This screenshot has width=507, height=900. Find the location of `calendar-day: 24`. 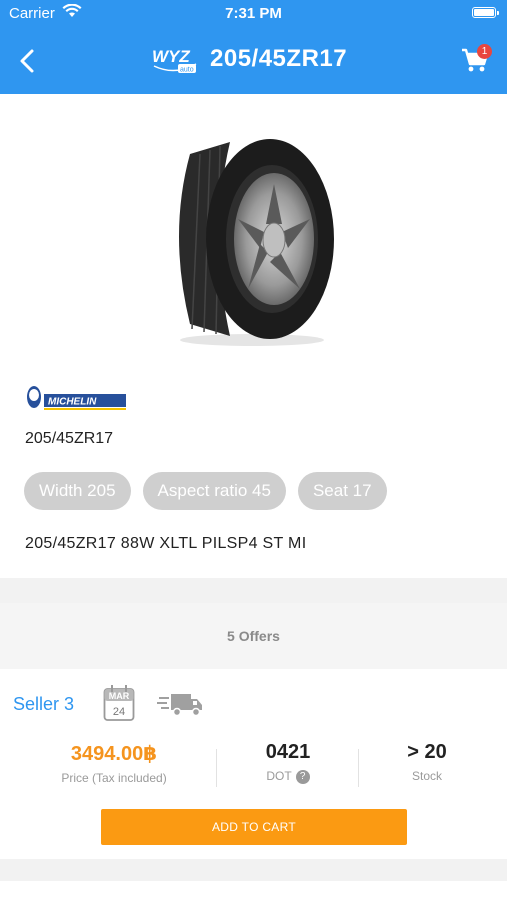

calendar-day: 24 is located at coordinates (119, 712).